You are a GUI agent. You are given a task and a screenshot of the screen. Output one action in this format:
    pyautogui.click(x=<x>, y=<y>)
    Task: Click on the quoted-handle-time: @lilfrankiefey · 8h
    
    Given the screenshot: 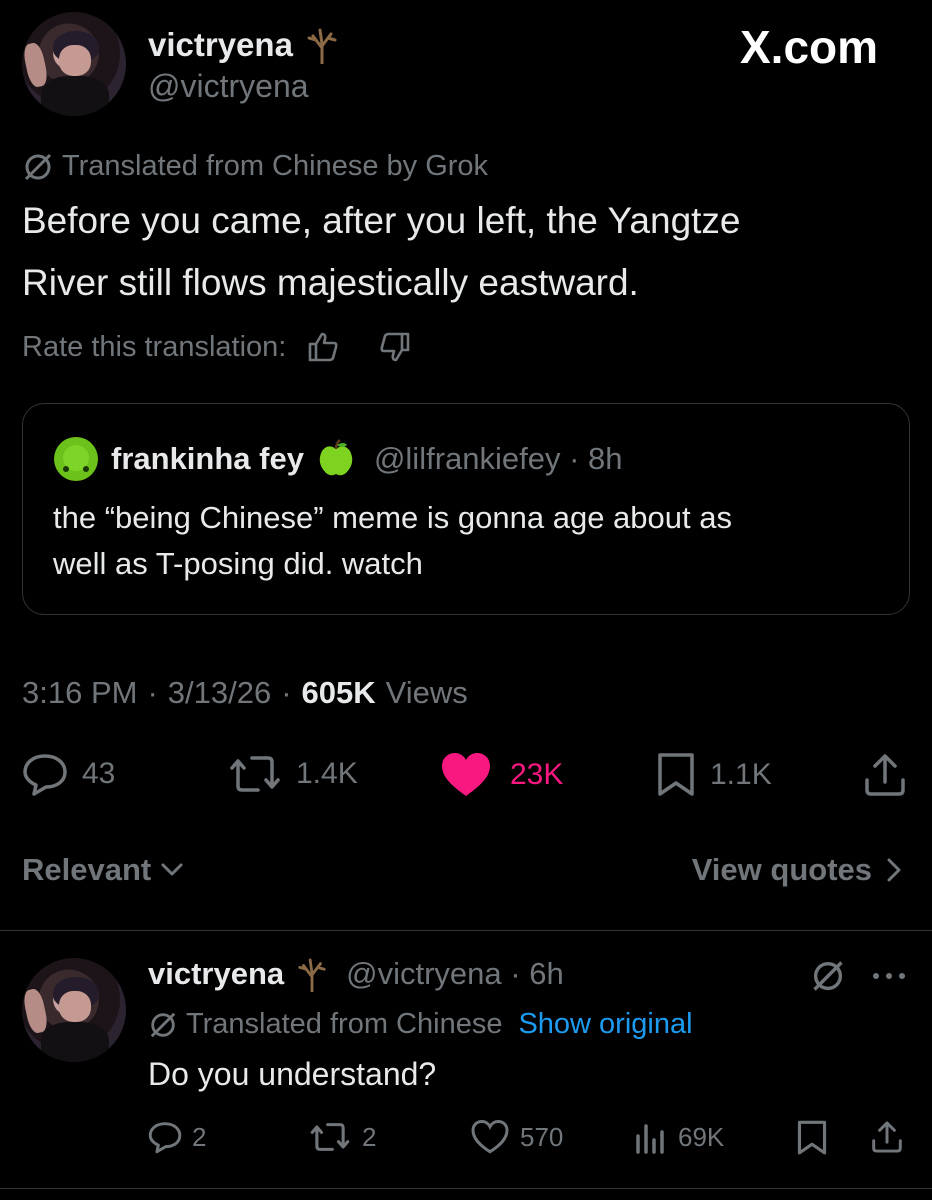 What is the action you would take?
    pyautogui.click(x=498, y=458)
    